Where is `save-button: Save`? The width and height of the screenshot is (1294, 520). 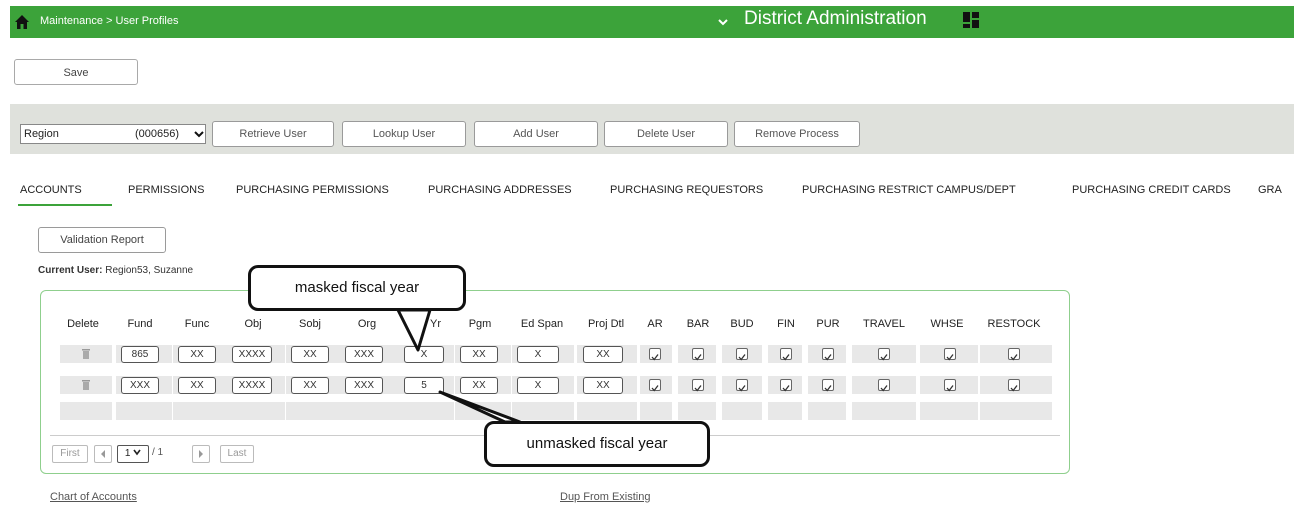
save-button: Save is located at coordinates (76, 72).